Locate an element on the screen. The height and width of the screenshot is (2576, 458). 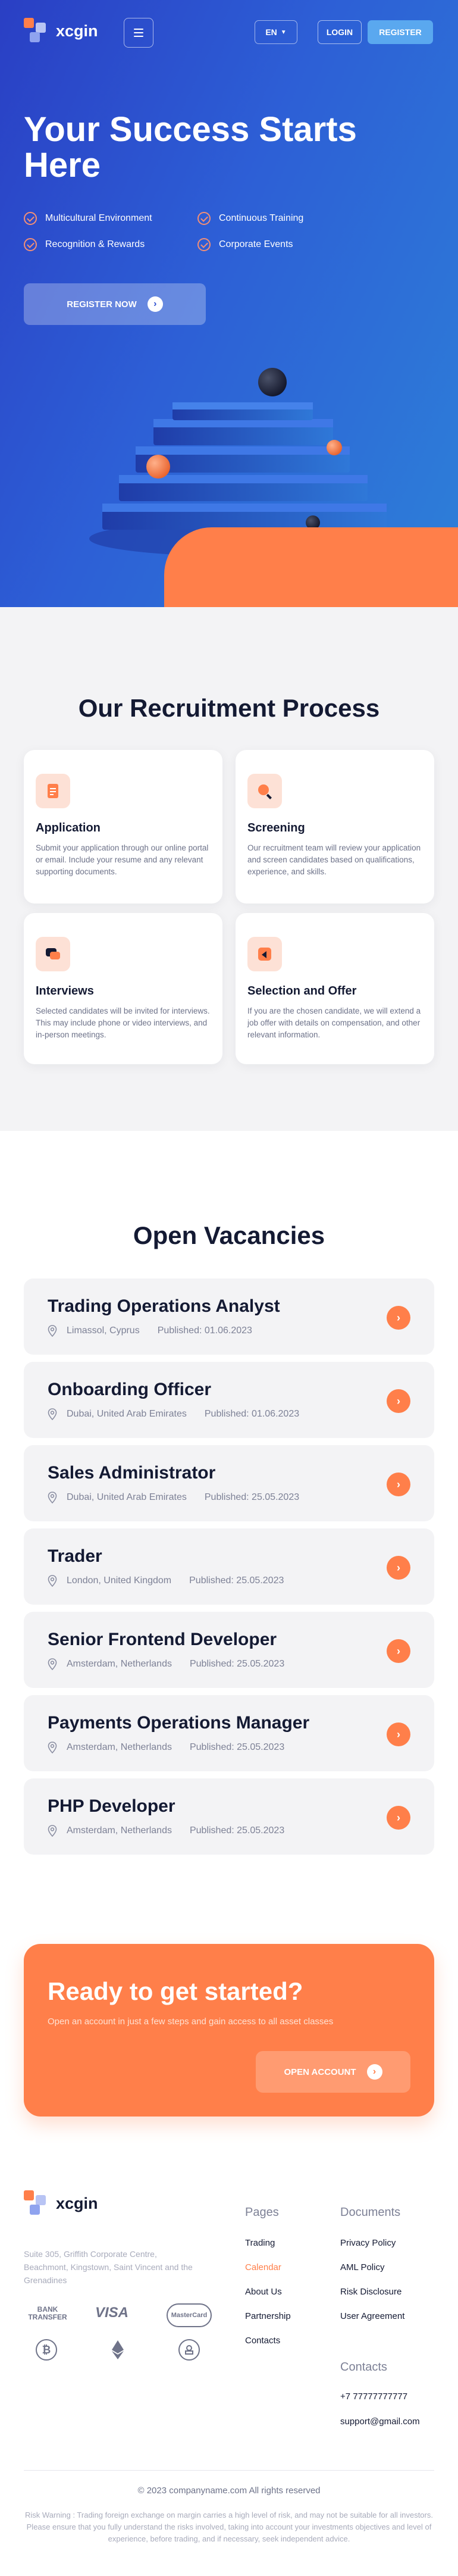
step-name: Application is located at coordinates (68, 827).